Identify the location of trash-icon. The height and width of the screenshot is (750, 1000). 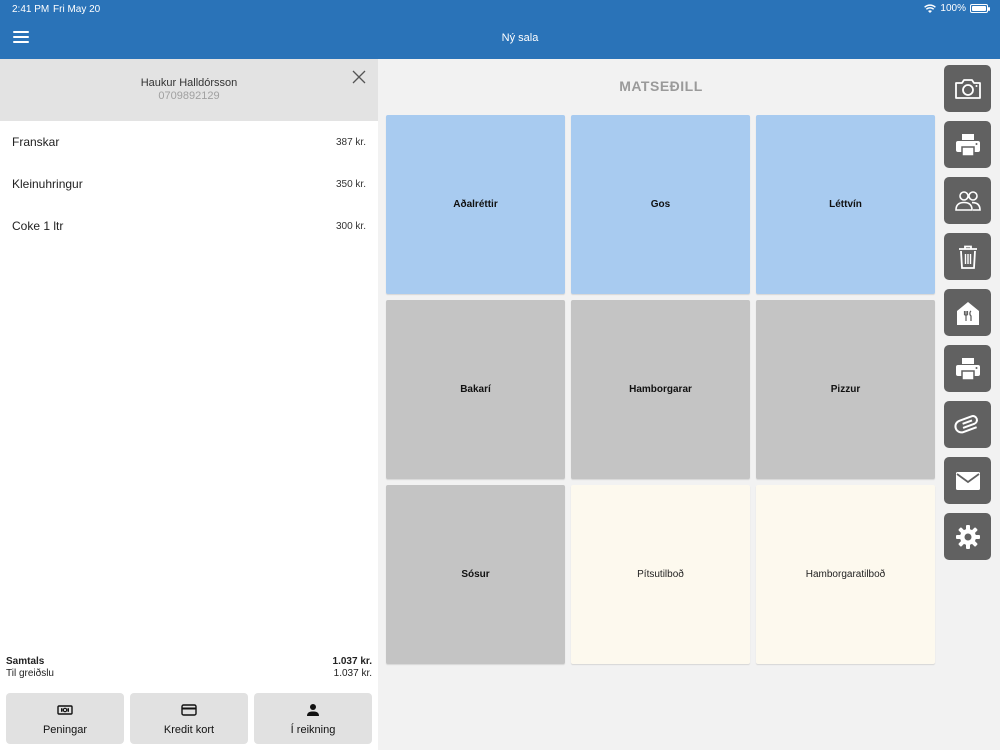
(967, 257).